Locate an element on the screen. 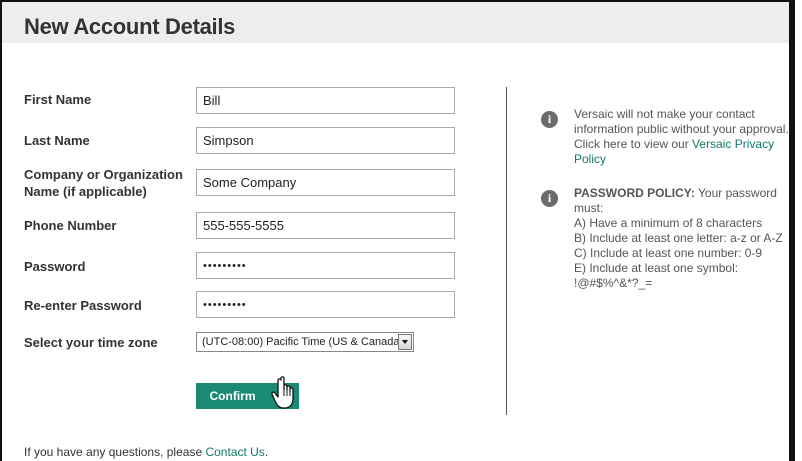 This screenshot has height=461, width=802. last-name-label: Last Name is located at coordinates (57, 140).